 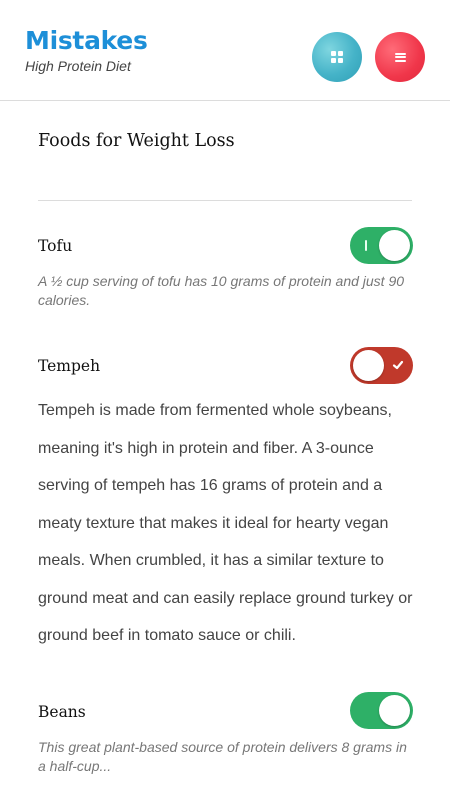 I want to click on grid-icon, so click(x=337, y=57).